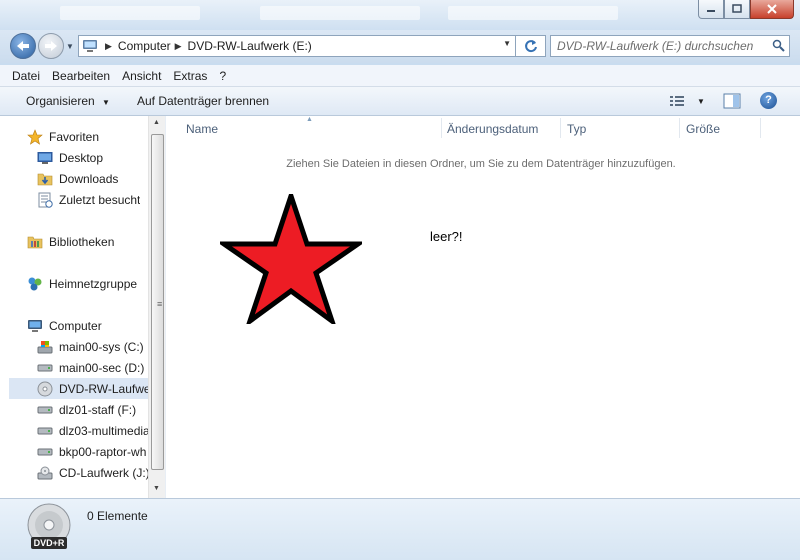 The height and width of the screenshot is (560, 800). I want to click on details-pane: DVD+R 0 Elemente, so click(400, 529).